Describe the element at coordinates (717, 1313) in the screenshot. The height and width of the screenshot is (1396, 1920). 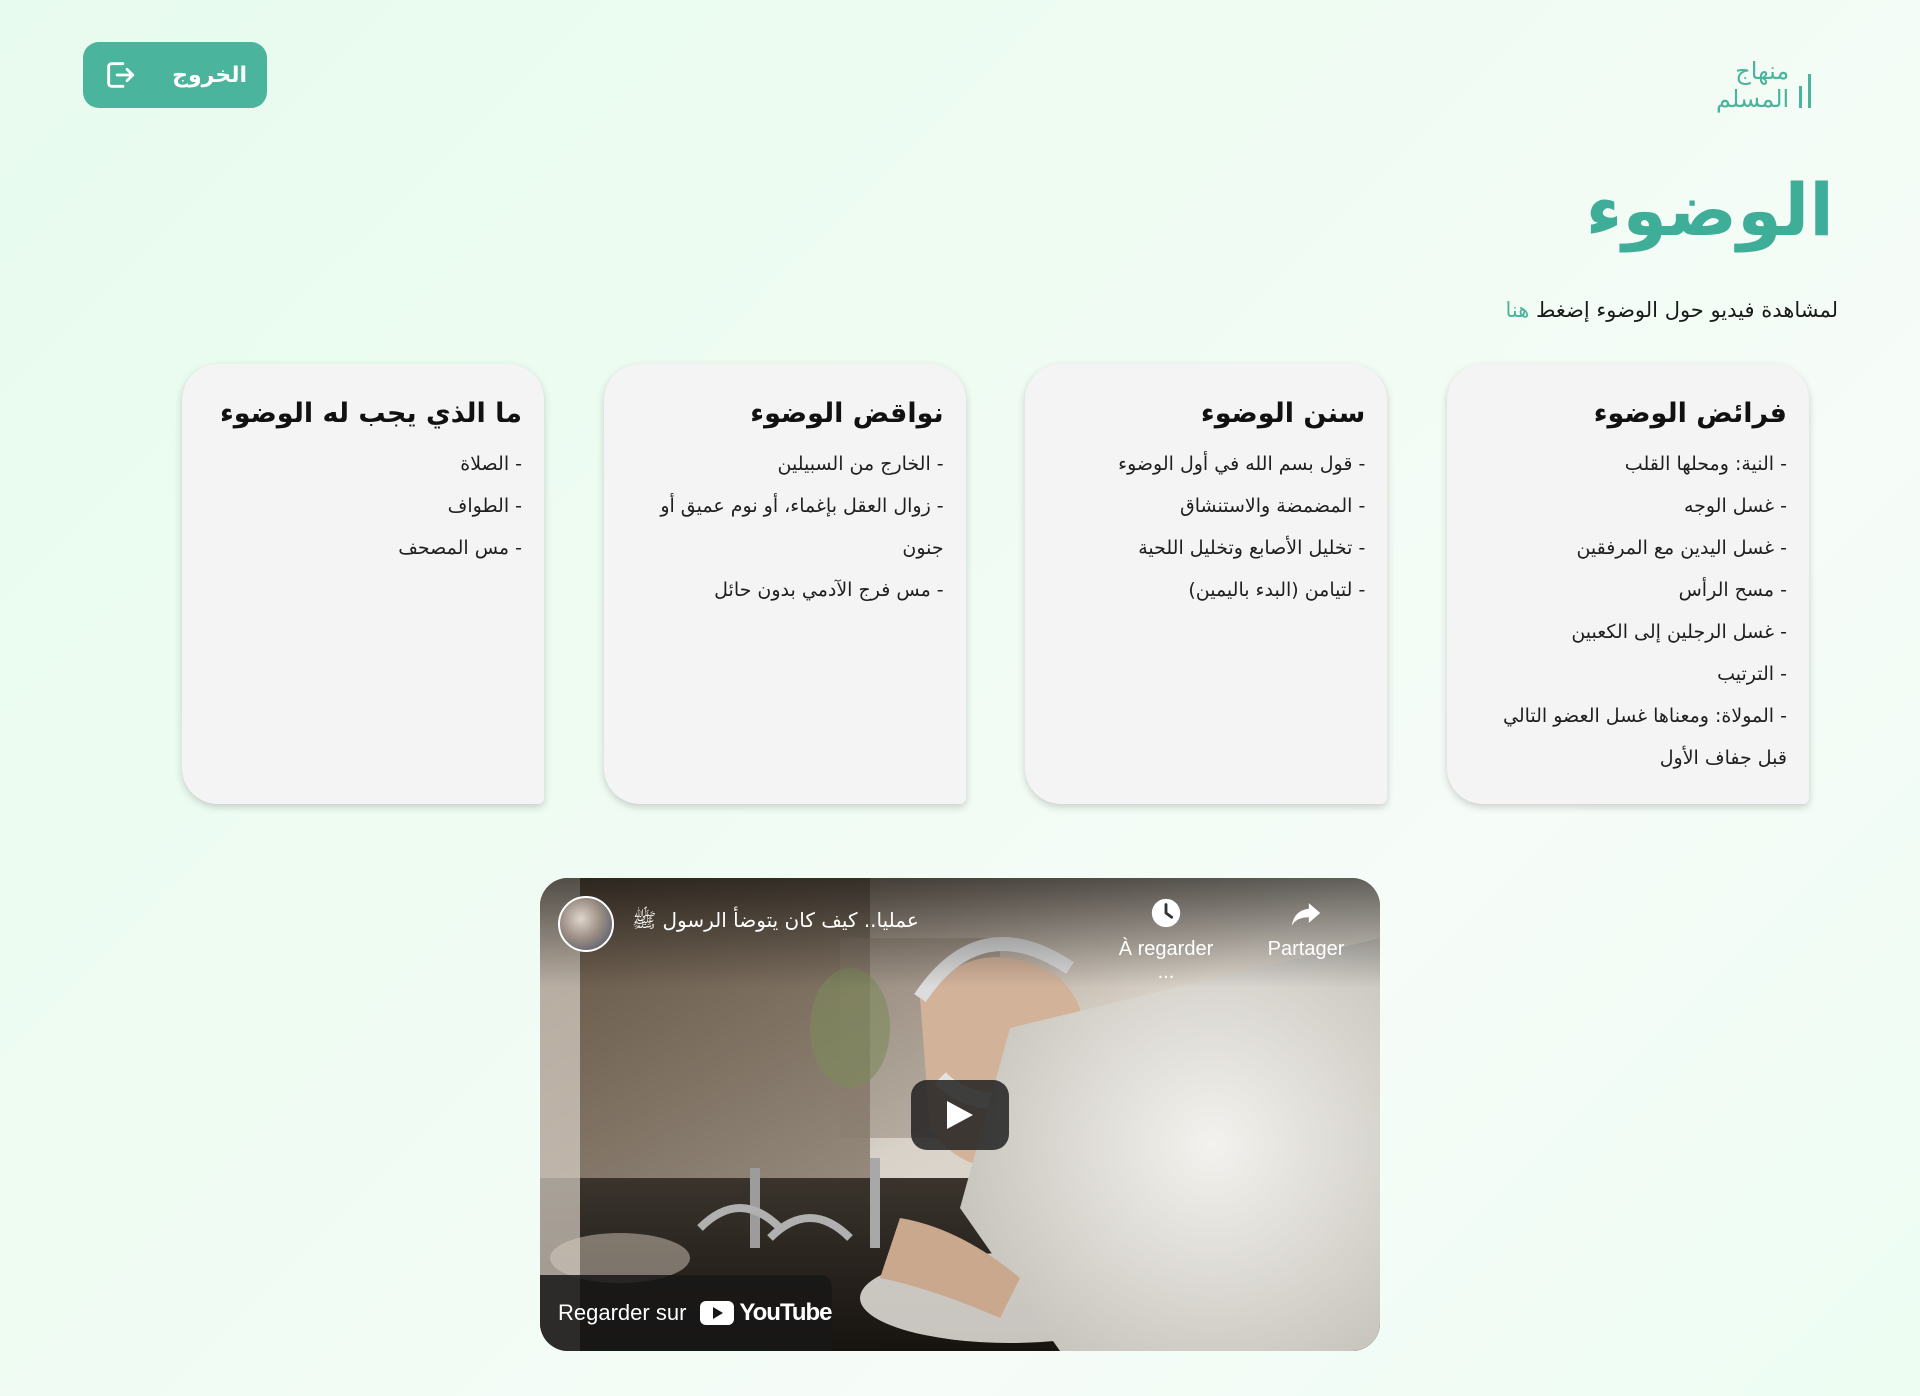
I see `youtube-icon` at that location.